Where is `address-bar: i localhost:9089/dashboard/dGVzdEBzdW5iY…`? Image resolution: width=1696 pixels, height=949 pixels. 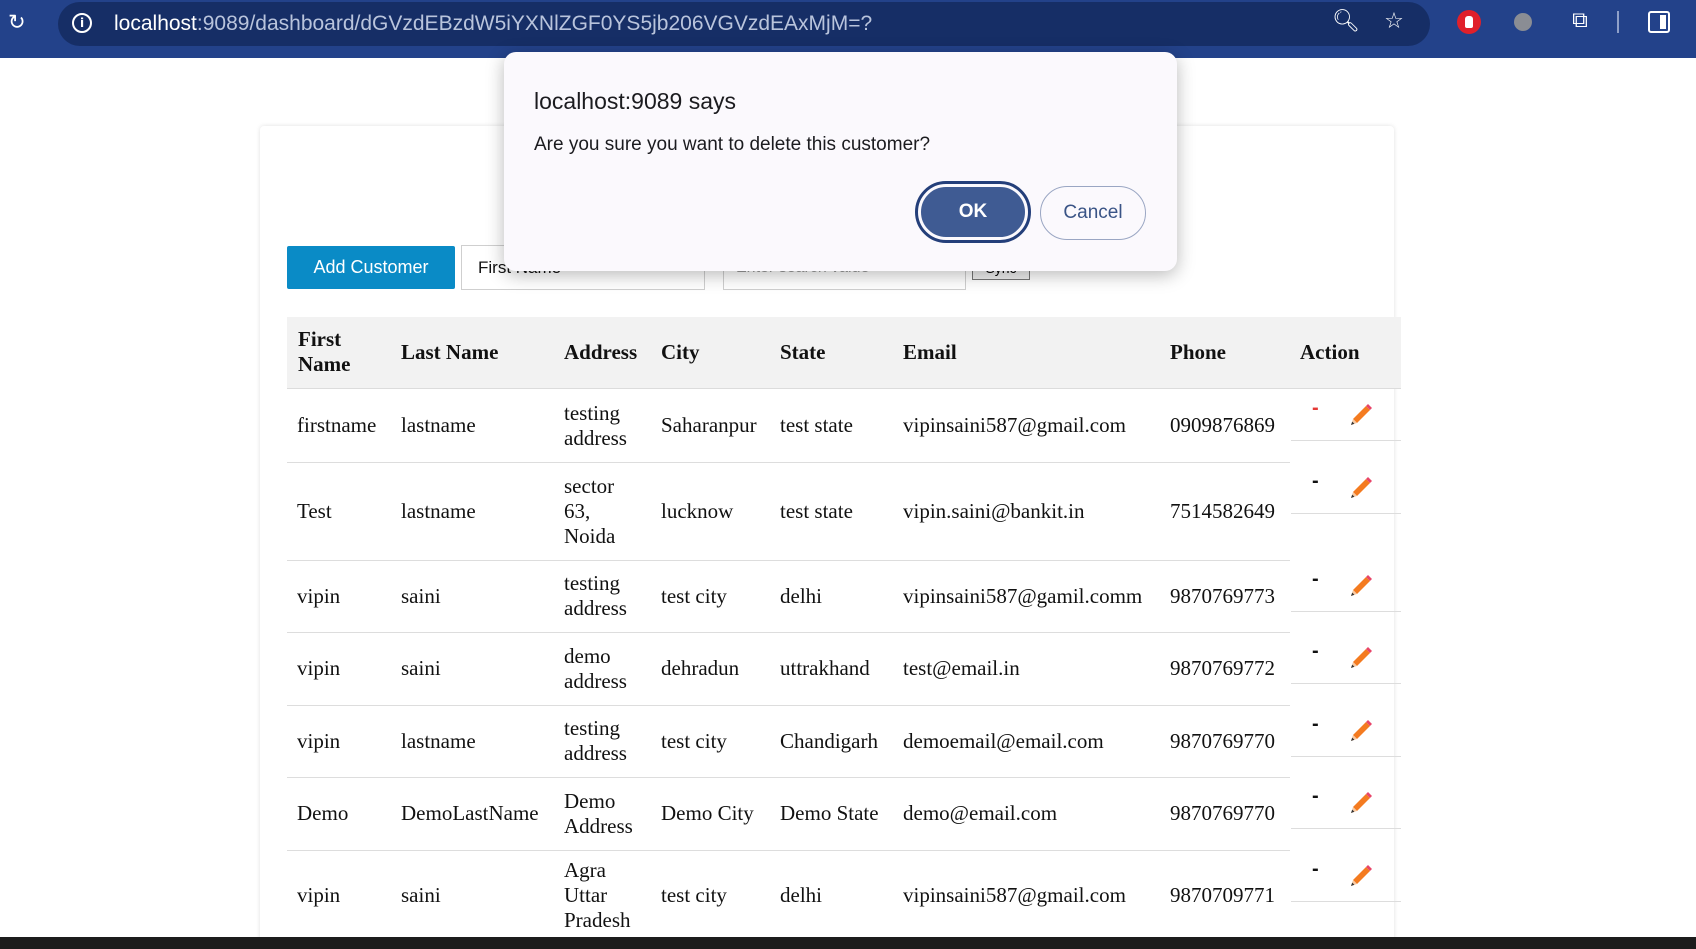
address-bar: i localhost:9089/dashboard/dGVzdEBzdW5iY… is located at coordinates (744, 24).